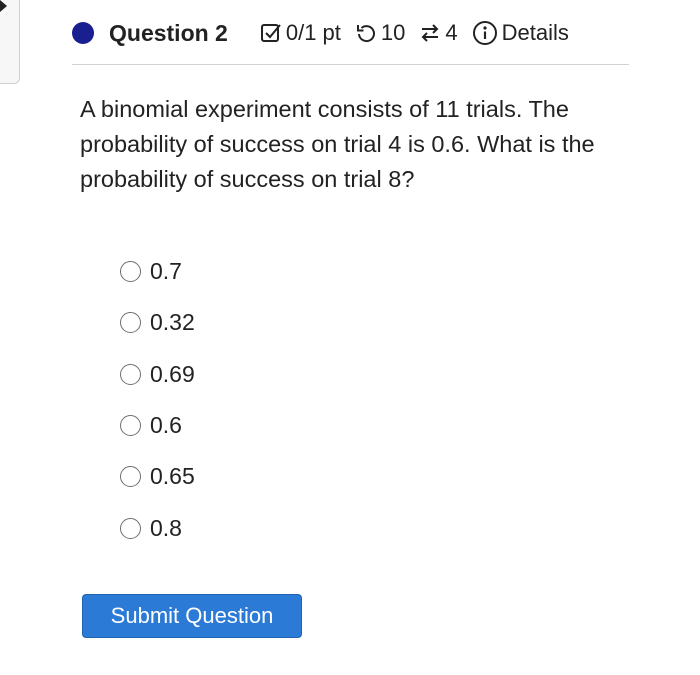 The image size is (700, 675). Describe the element at coordinates (393, 32) in the screenshot. I see `retries-count: 10` at that location.